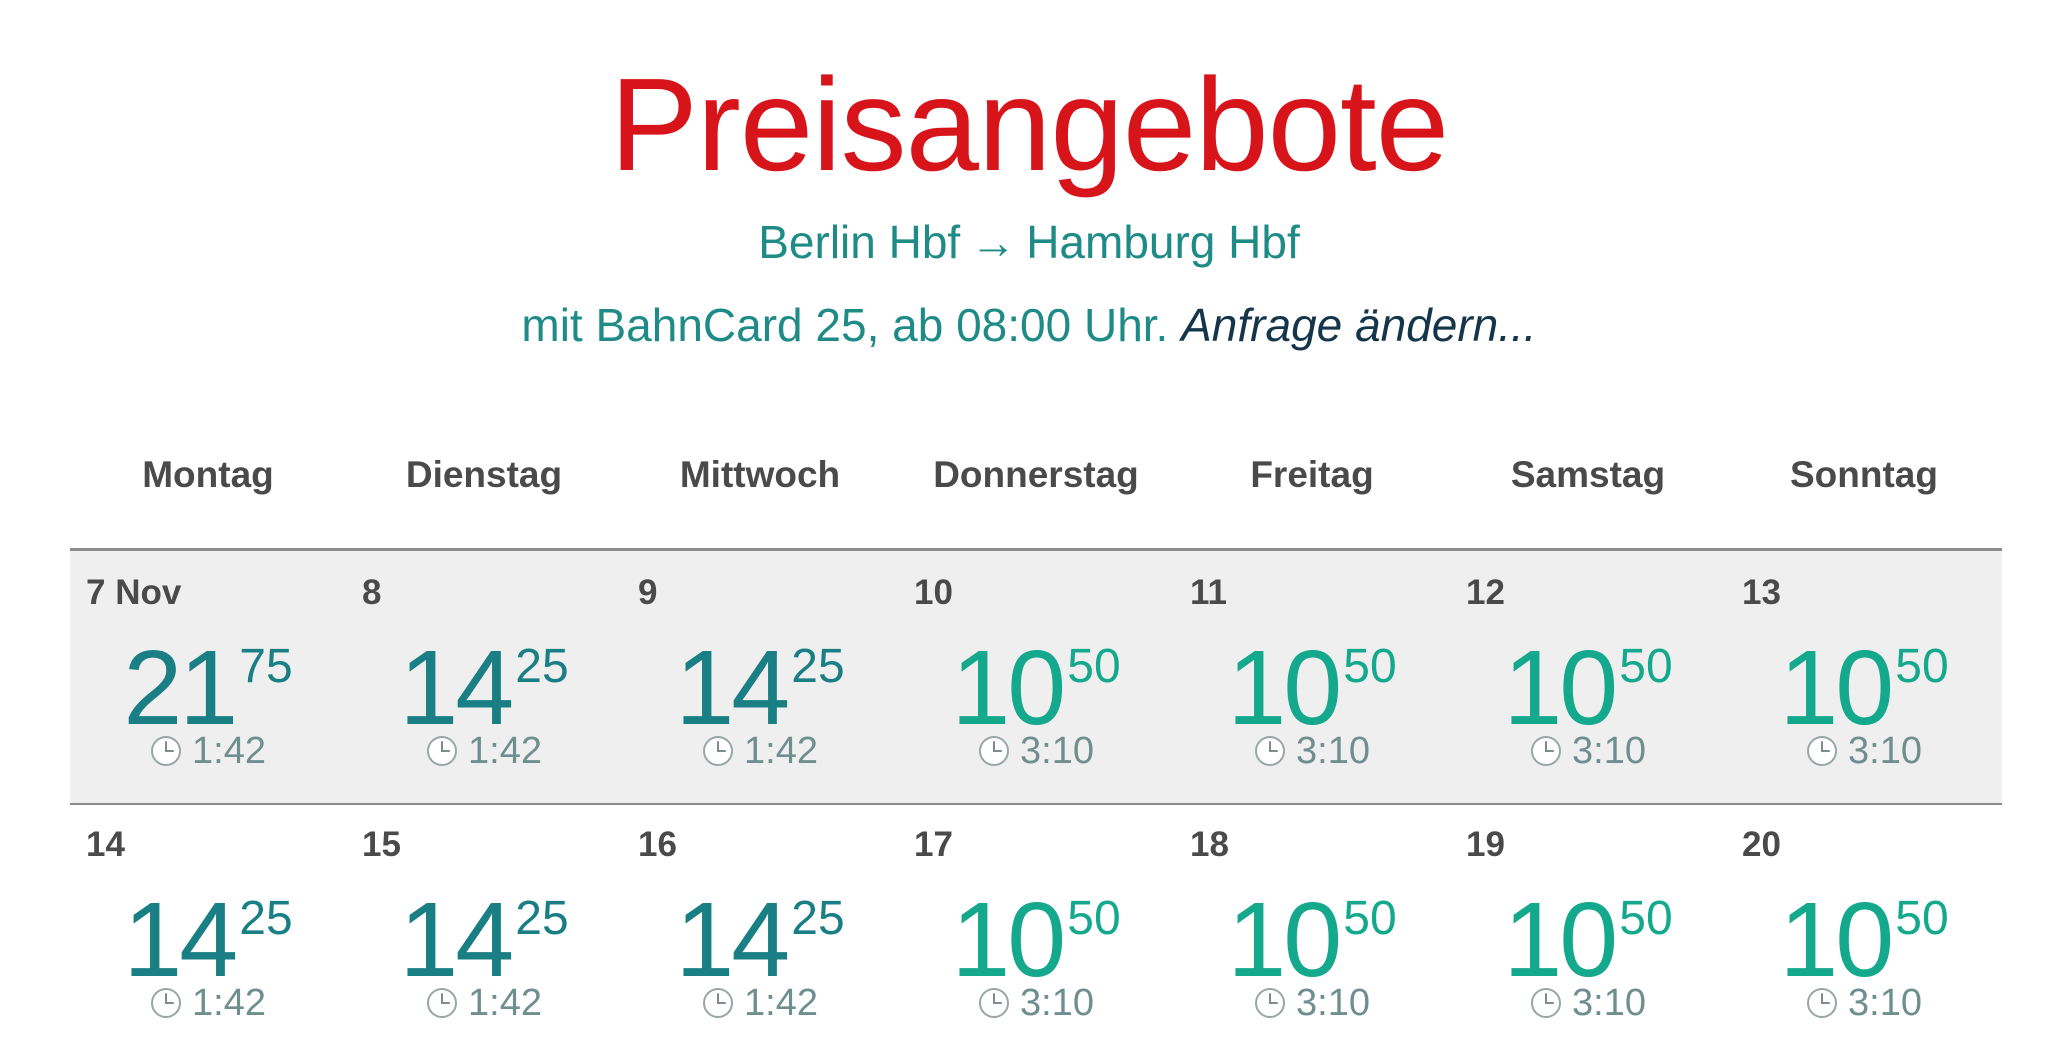 The height and width of the screenshot is (1055, 2058). I want to click on weekday-tuesday: Dienstag, so click(484, 474).